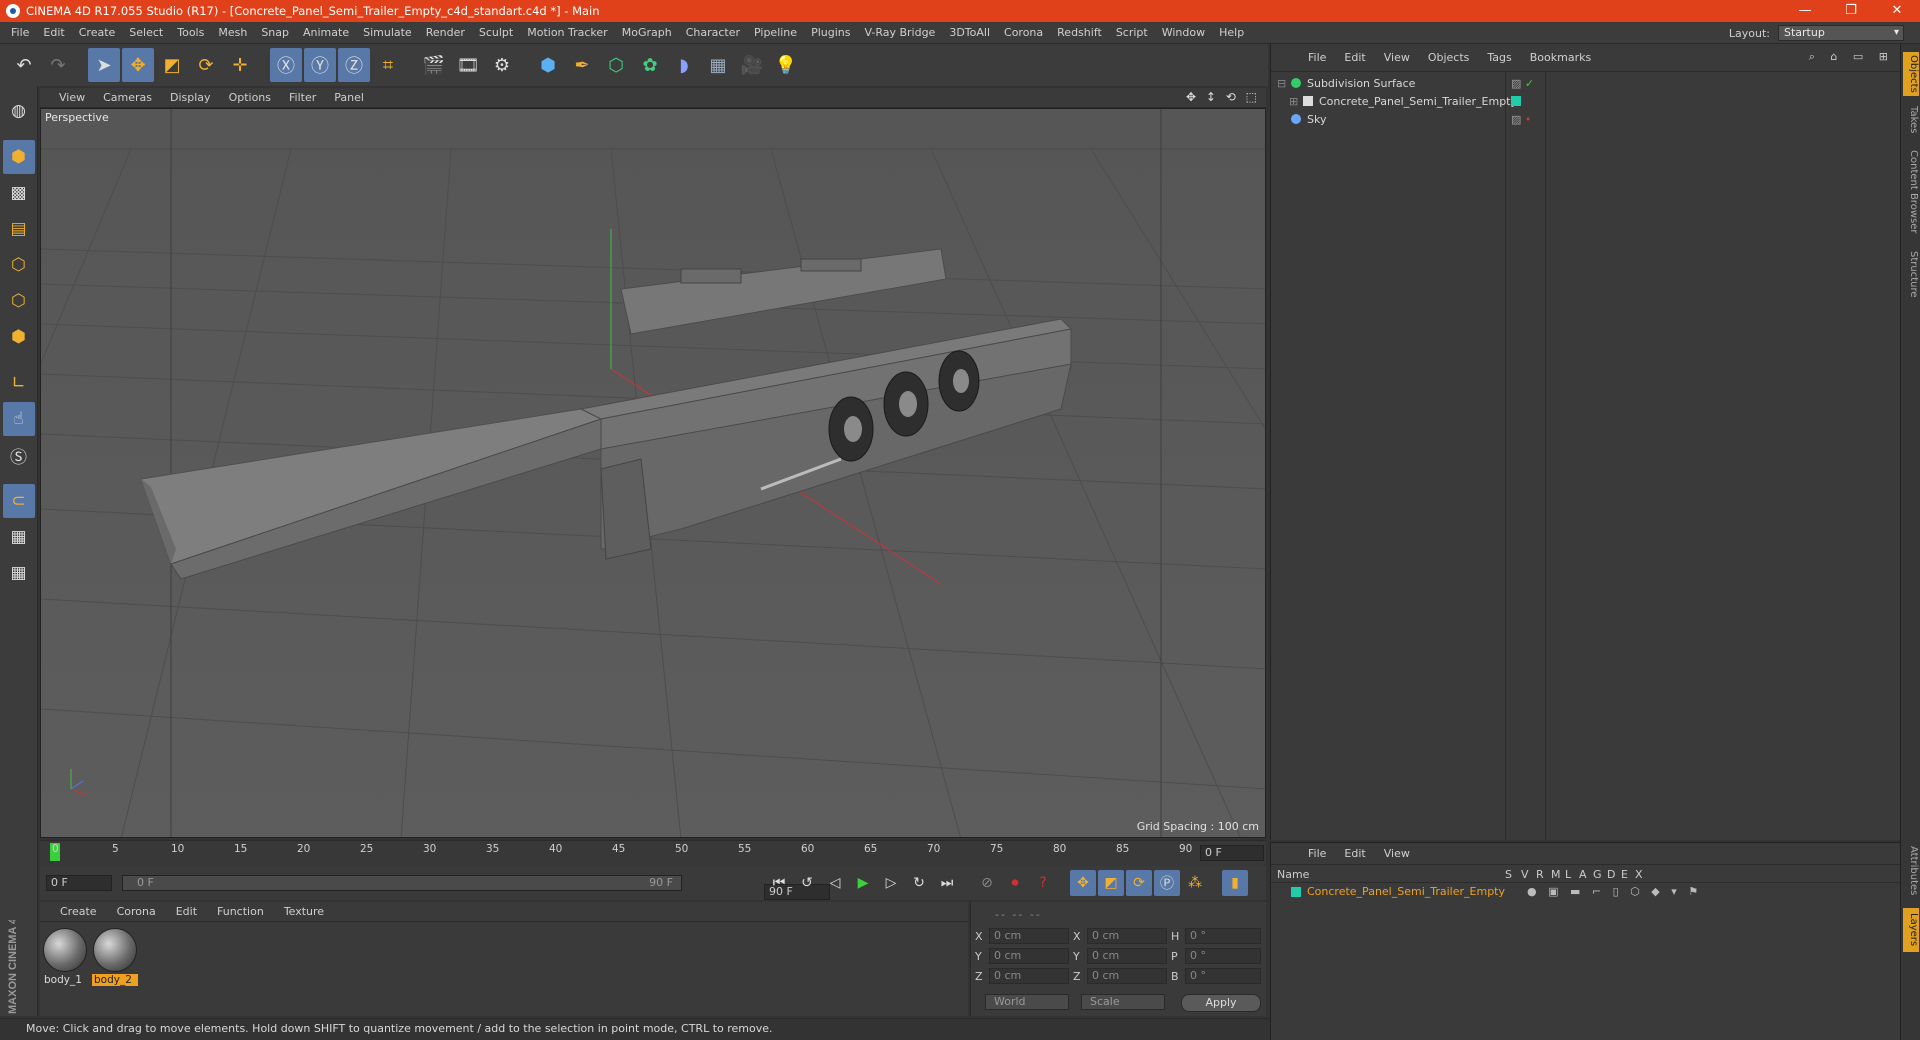  What do you see at coordinates (1231, 32) in the screenshot?
I see `menu-help: Help` at bounding box center [1231, 32].